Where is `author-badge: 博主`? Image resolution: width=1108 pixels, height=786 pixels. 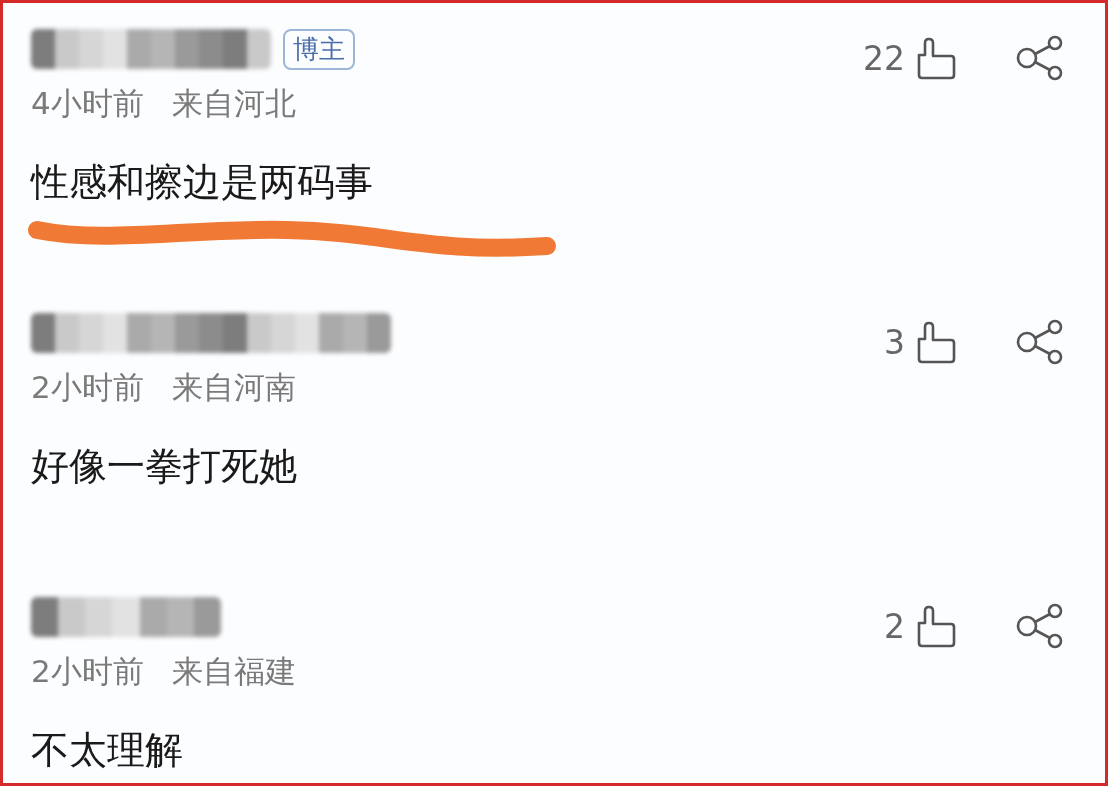
author-badge: 博主 is located at coordinates (319, 49).